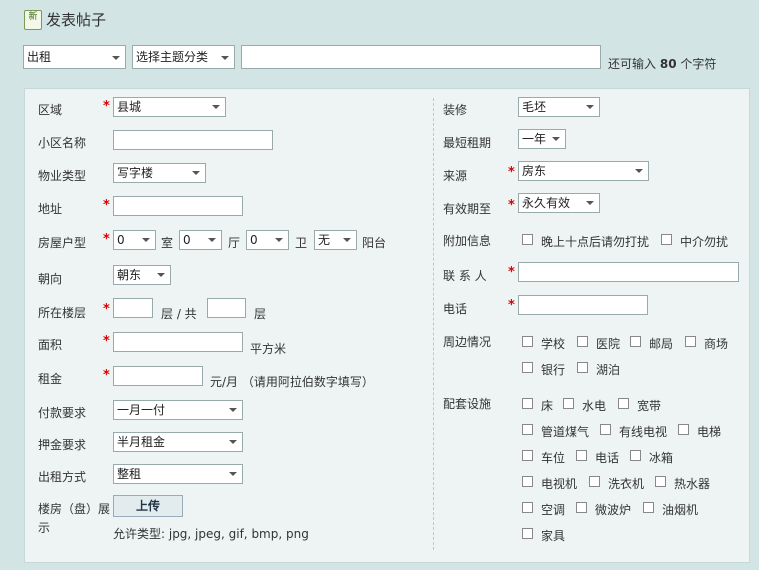 This screenshot has width=759, height=570. What do you see at coordinates (141, 442) in the screenshot?
I see `deposit-value: 半月租金` at bounding box center [141, 442].